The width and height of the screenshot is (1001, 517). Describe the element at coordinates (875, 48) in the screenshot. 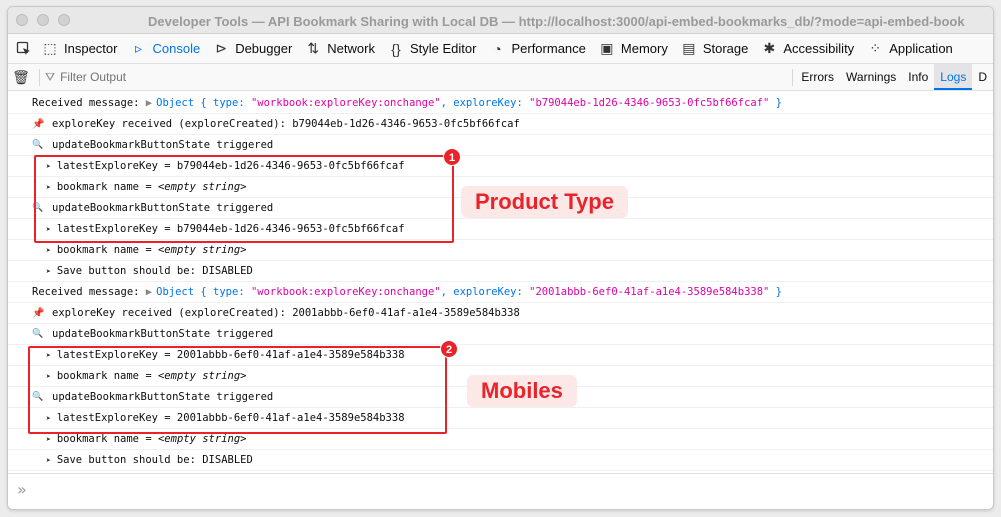

I see `application-icon: ⁘` at that location.